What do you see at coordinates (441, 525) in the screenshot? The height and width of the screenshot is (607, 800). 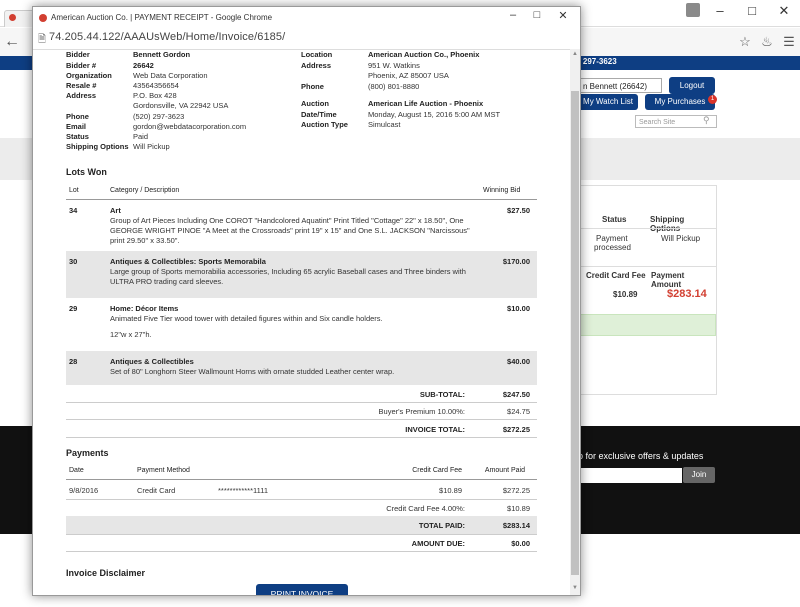 I see `total-paid-label: TOTAL PAID:` at bounding box center [441, 525].